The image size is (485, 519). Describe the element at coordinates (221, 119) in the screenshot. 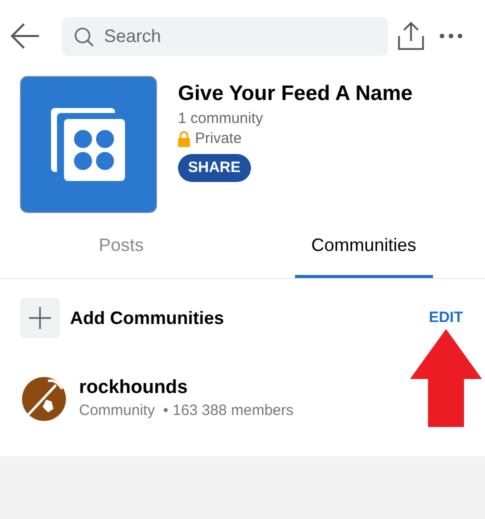

I see `community-count: 1 community` at that location.